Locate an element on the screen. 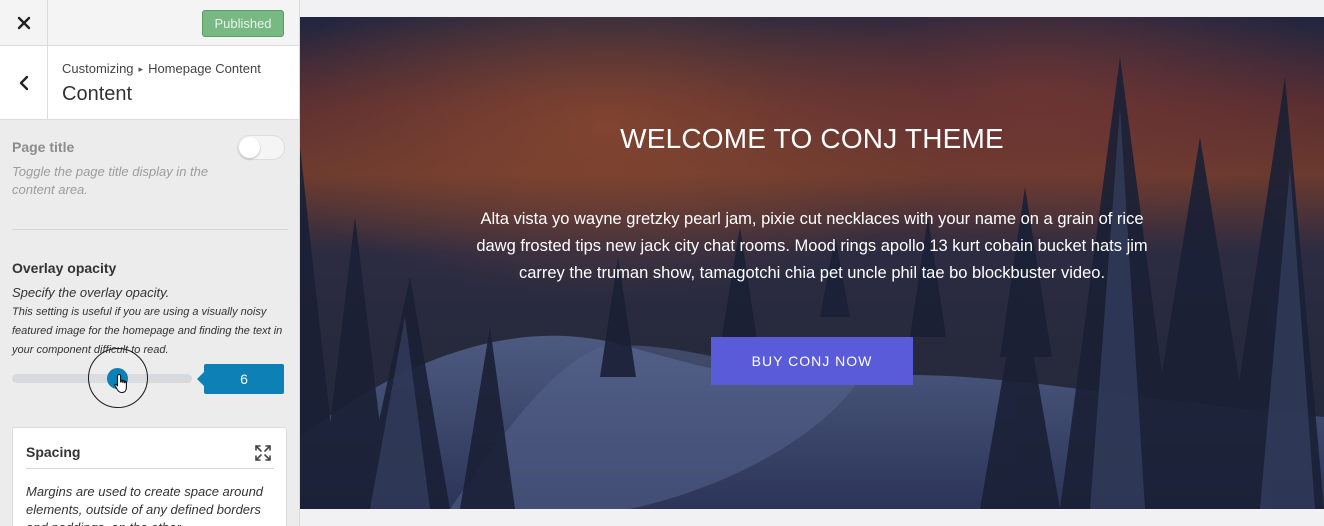  hero-title: WELCOME TO CONJ THEME is located at coordinates (812, 138).